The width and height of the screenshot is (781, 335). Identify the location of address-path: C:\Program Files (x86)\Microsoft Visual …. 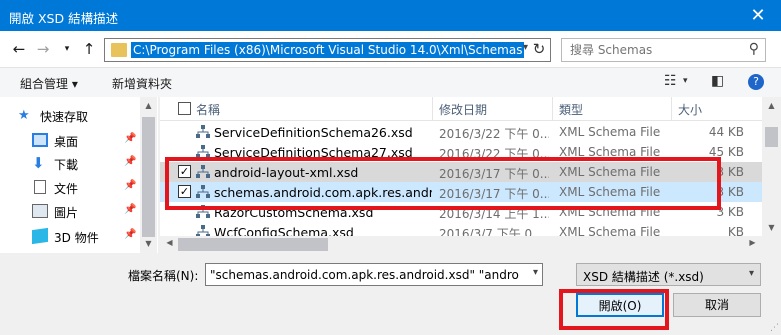
(328, 50).